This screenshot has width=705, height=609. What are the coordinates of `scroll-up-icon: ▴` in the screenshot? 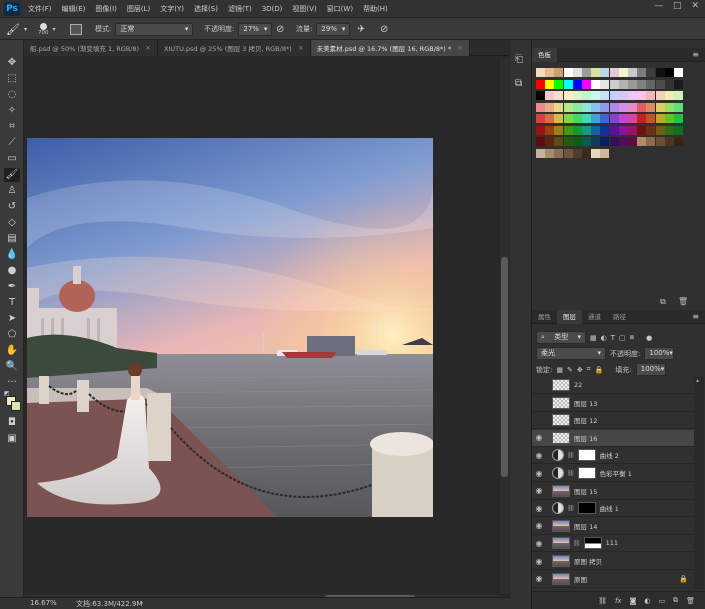 It's located at (699, 381).